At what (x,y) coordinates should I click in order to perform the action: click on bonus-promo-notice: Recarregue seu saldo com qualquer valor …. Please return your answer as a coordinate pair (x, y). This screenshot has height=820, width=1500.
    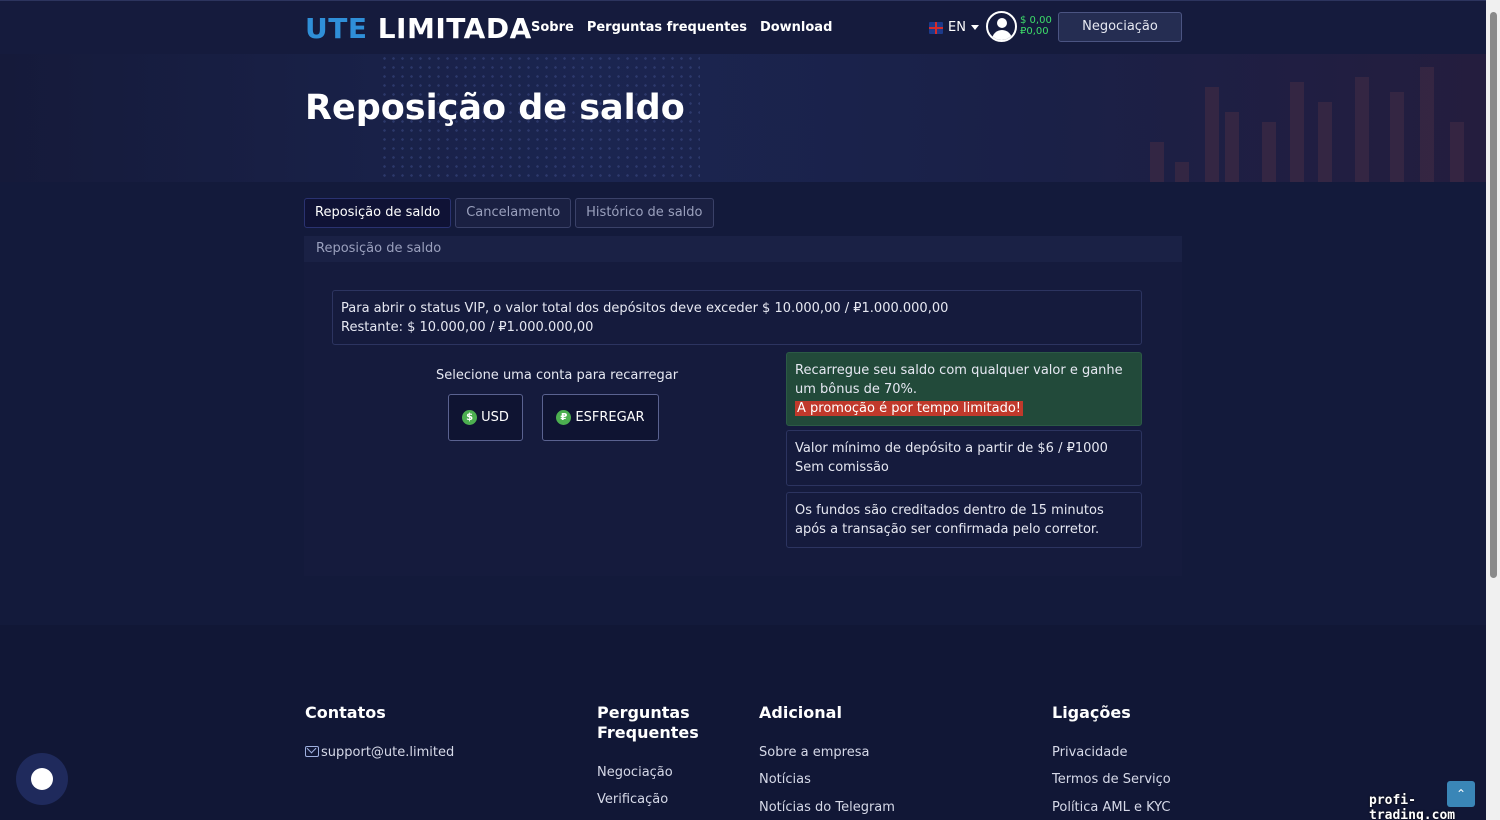
    Looking at the image, I should click on (964, 389).